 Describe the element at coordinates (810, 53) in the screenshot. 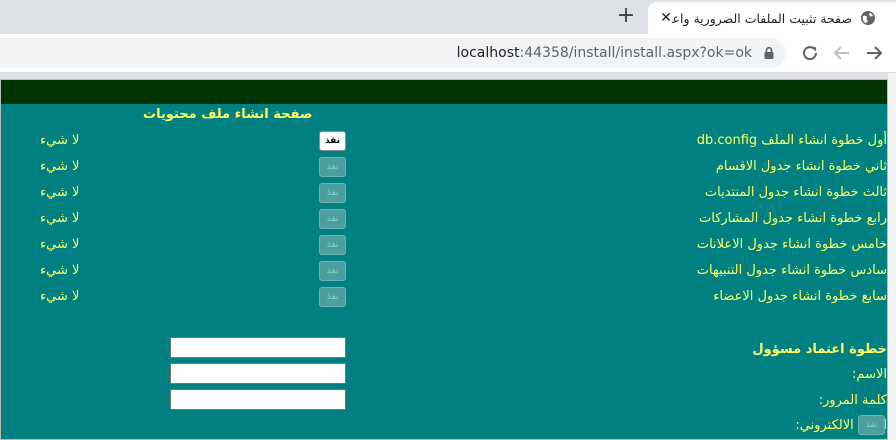

I see `reload-icon` at that location.